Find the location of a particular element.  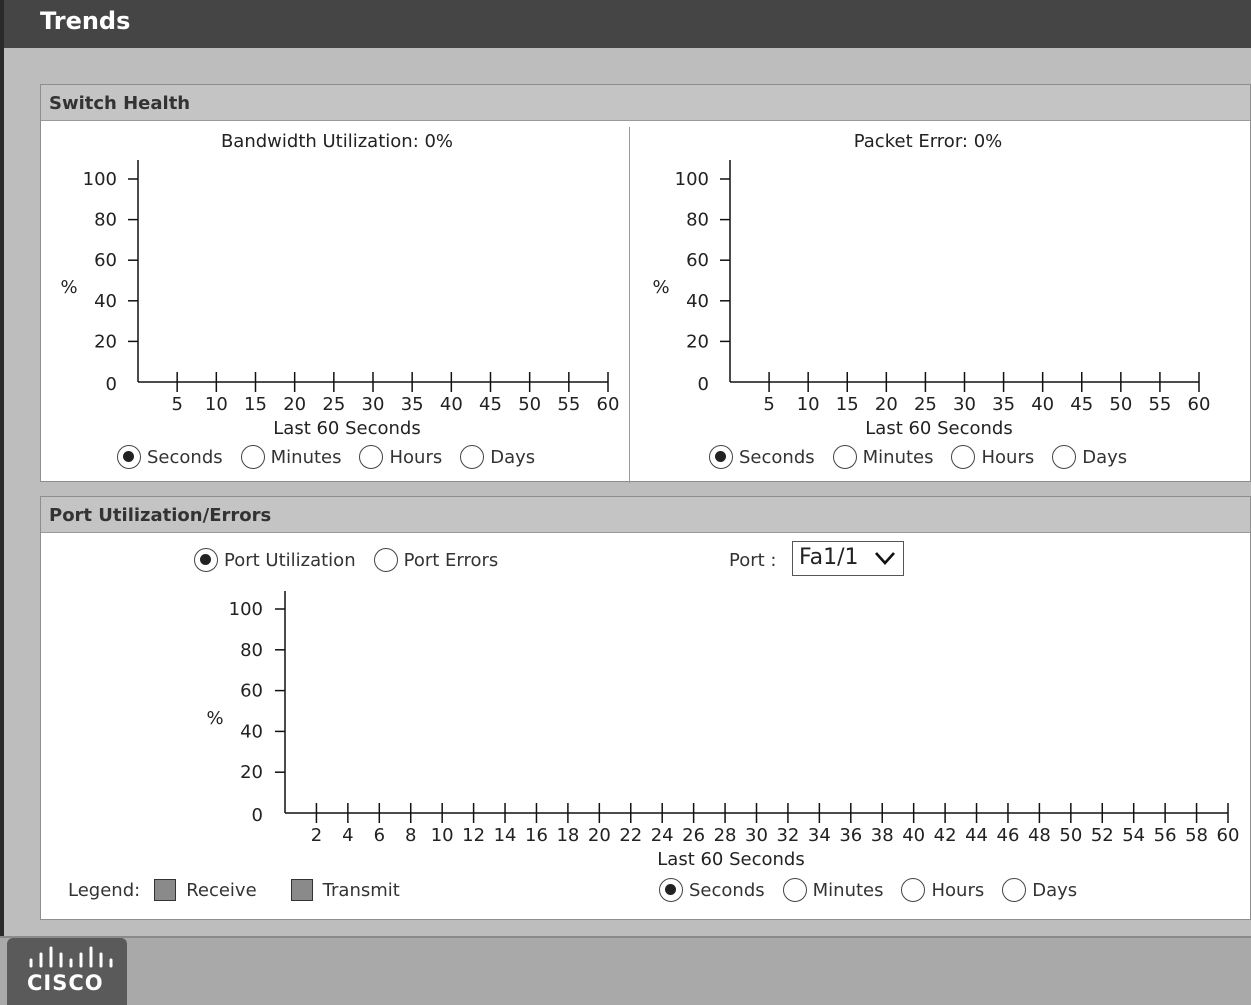

port-select-value: Fa1/1 is located at coordinates (829, 557).